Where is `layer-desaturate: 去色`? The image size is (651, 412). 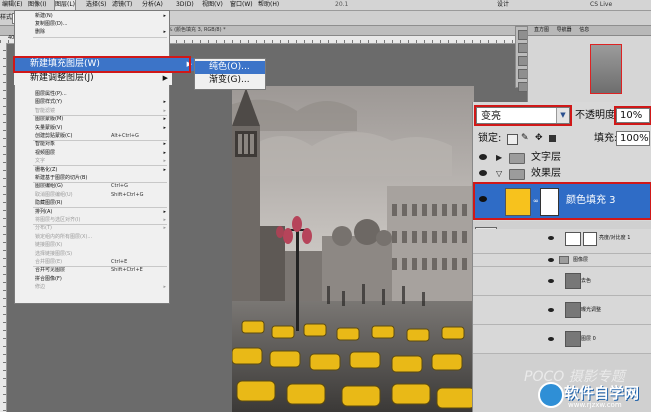 layer-desaturate: 去色 is located at coordinates (562, 281).